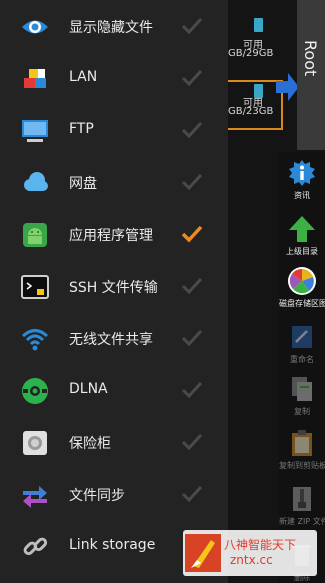  Describe the element at coordinates (114, 442) in the screenshot. I see `drawer-item-safe: 保险柜` at that location.